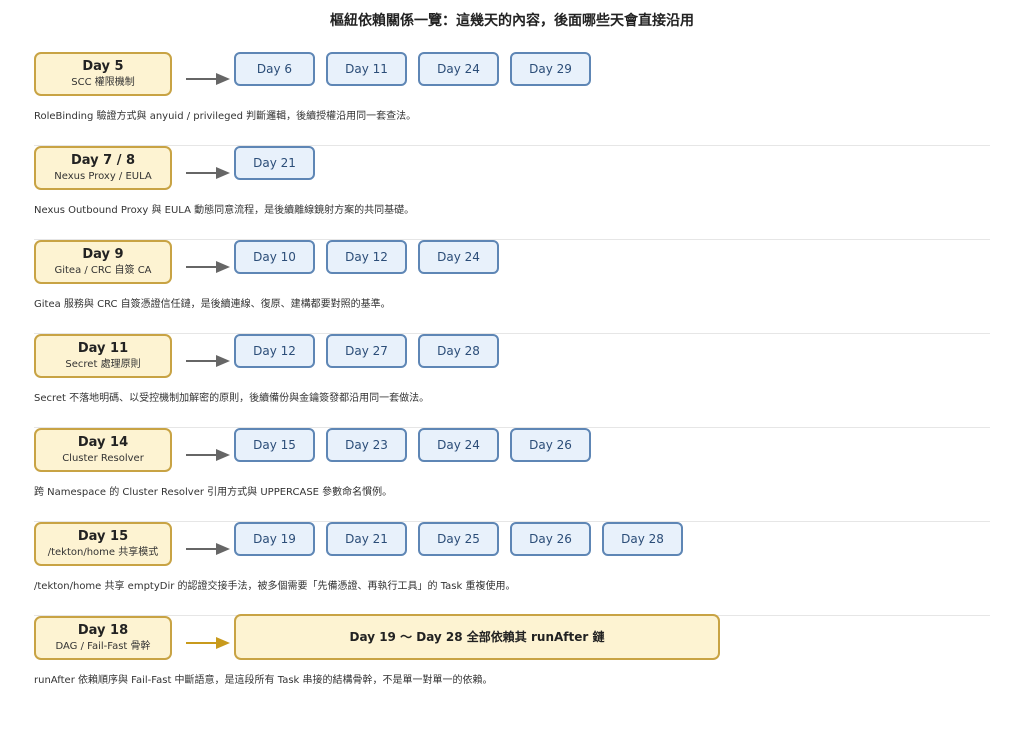 The width and height of the screenshot is (1024, 743). Describe the element at coordinates (366, 445) in the screenshot. I see `target-node: Day 23` at that location.